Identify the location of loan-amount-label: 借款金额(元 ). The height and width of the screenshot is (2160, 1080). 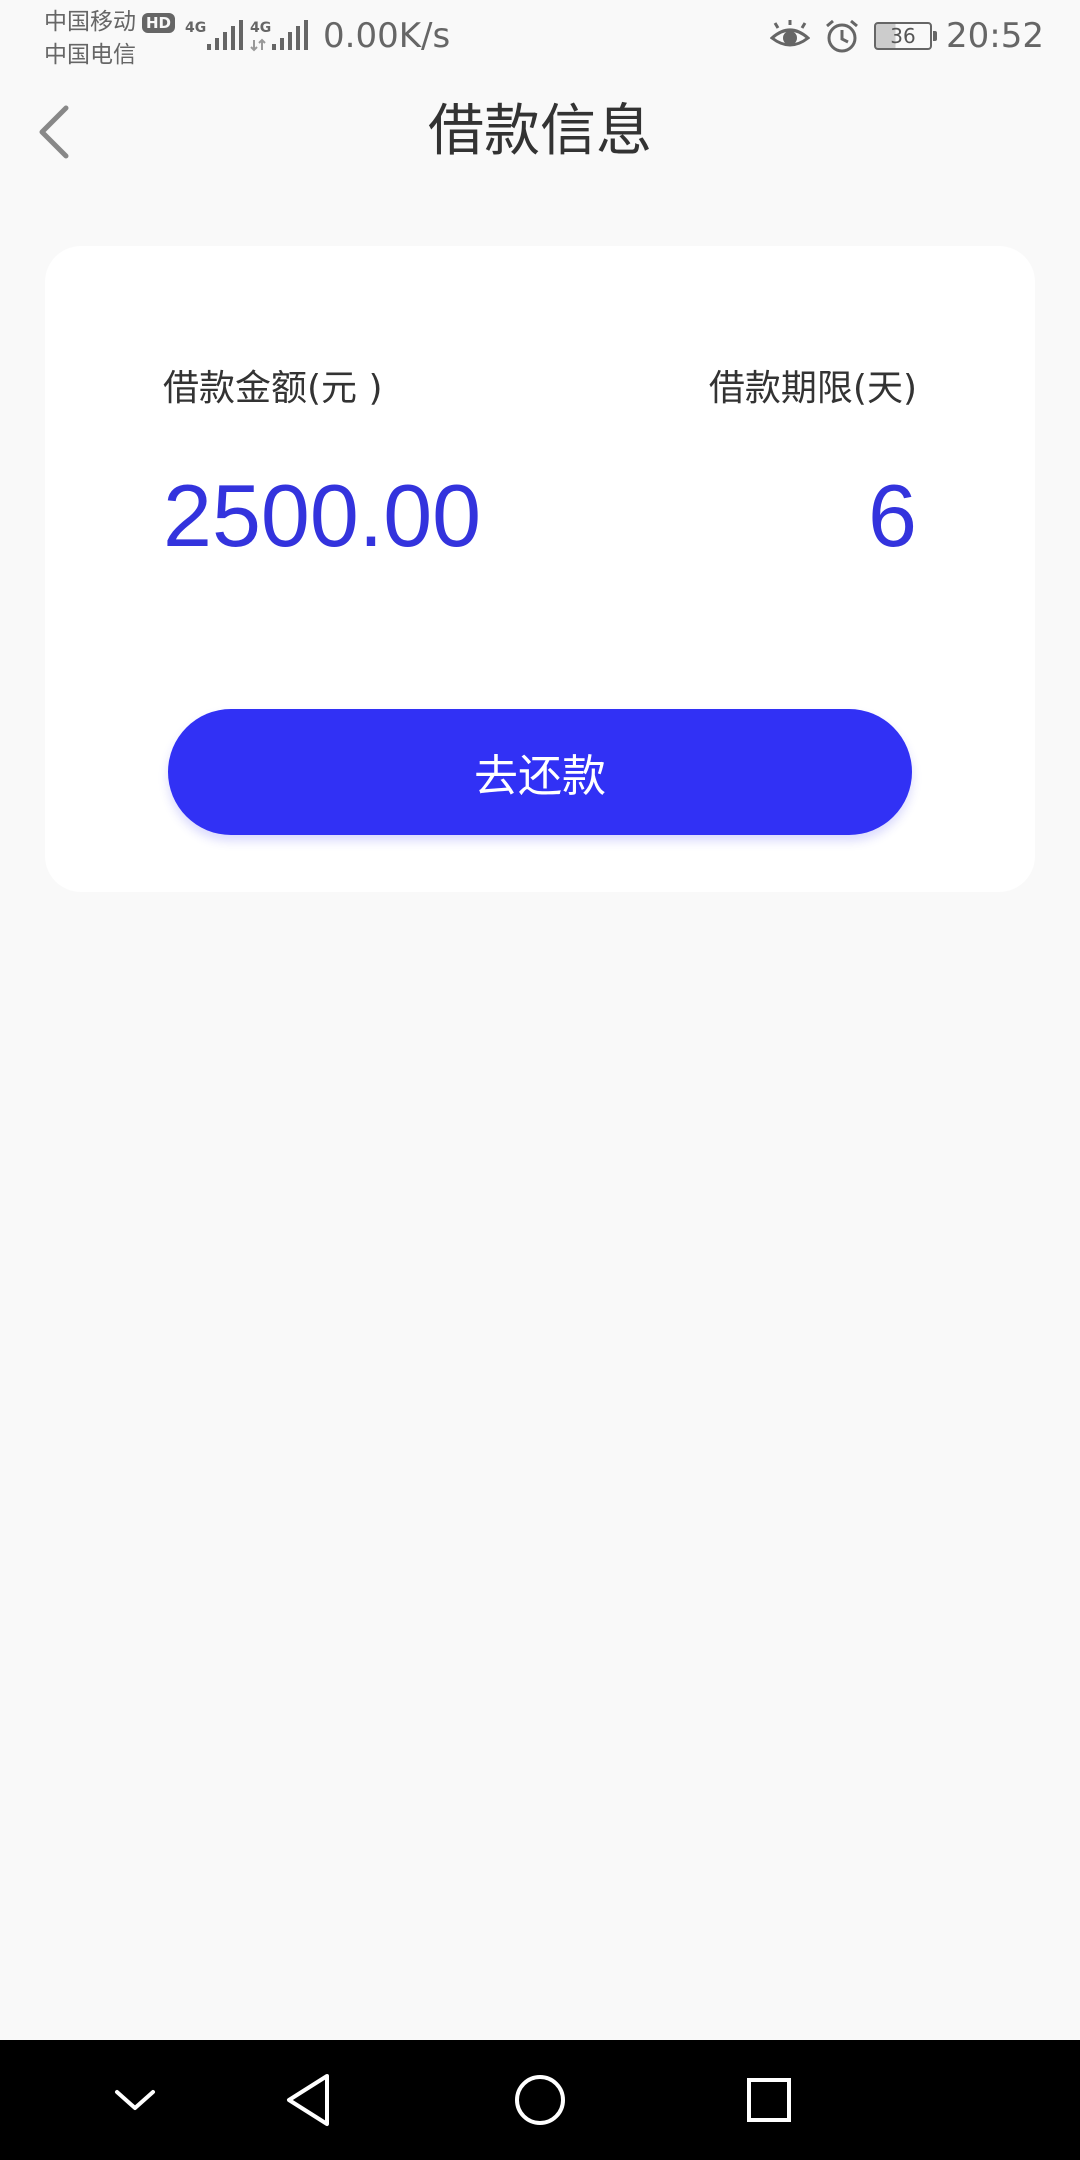
(273, 388).